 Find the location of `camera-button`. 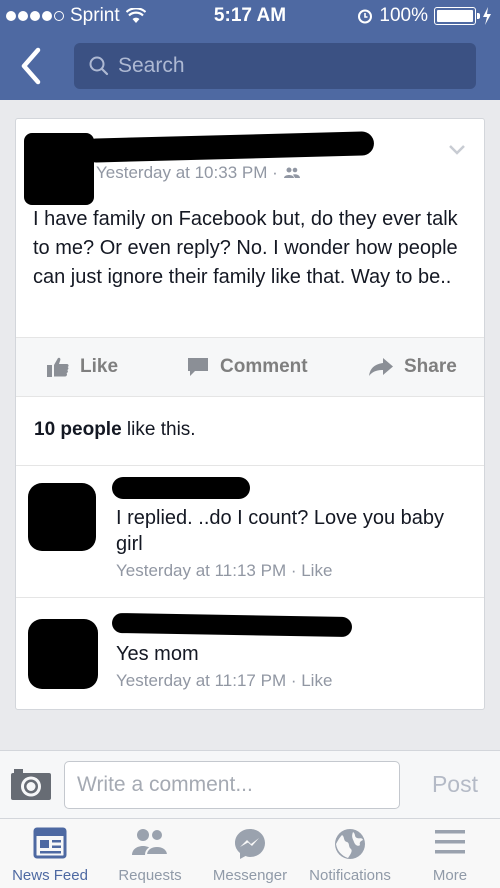

camera-button is located at coordinates (31, 786).